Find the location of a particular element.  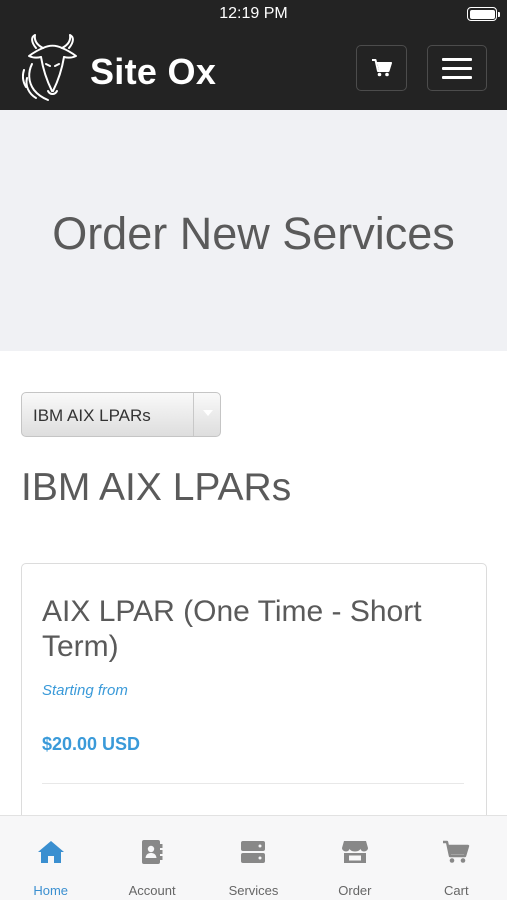

menu-button is located at coordinates (457, 68).